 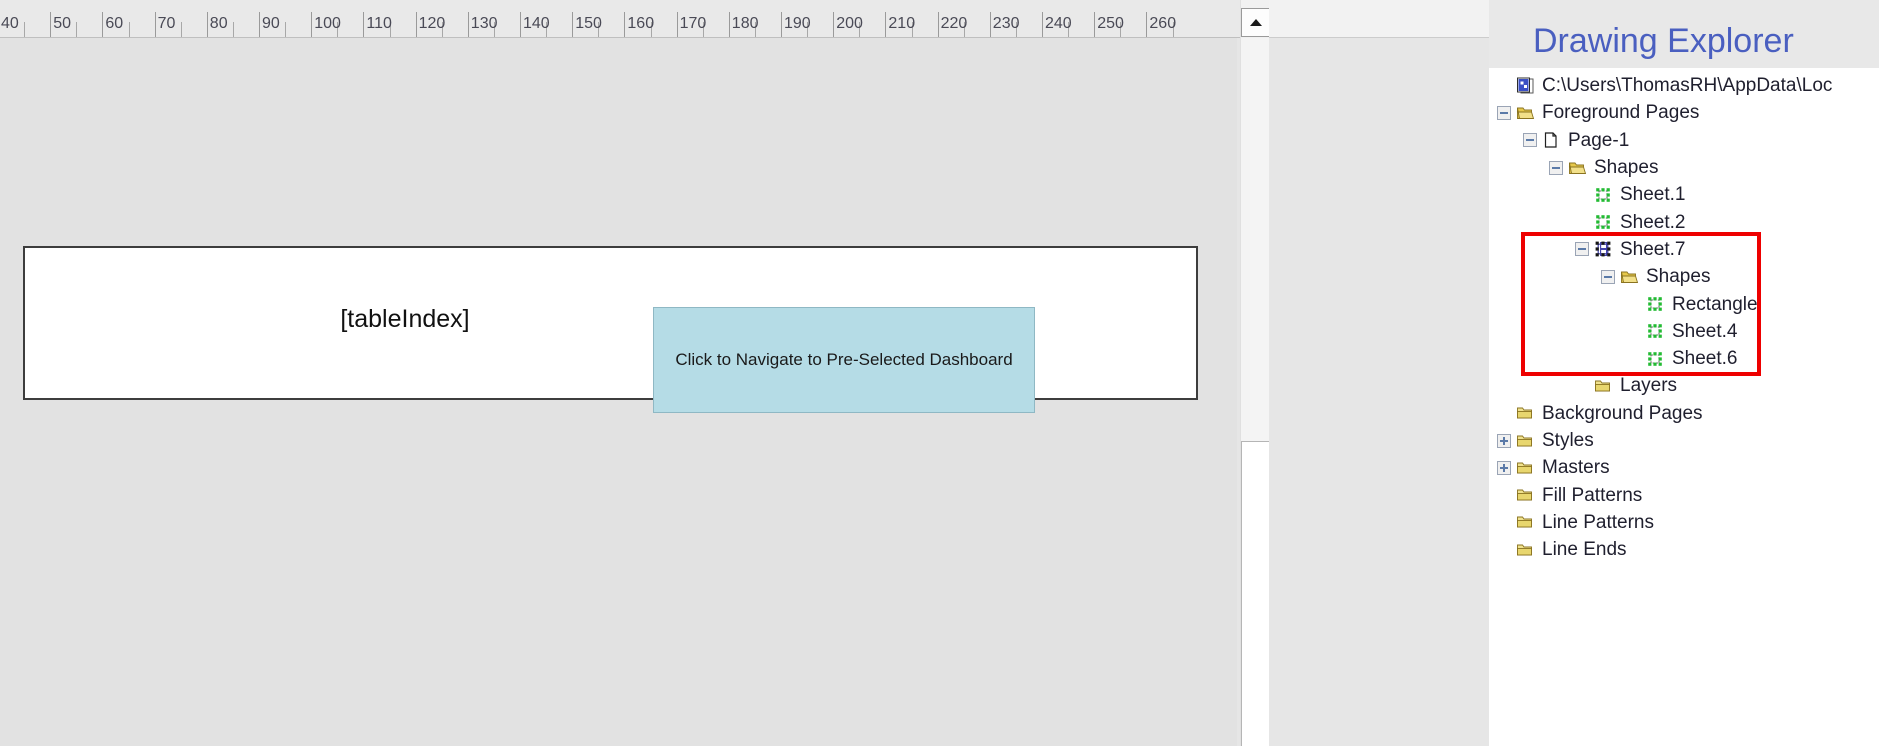 I want to click on tree-item-label: Masters, so click(x=1576, y=468).